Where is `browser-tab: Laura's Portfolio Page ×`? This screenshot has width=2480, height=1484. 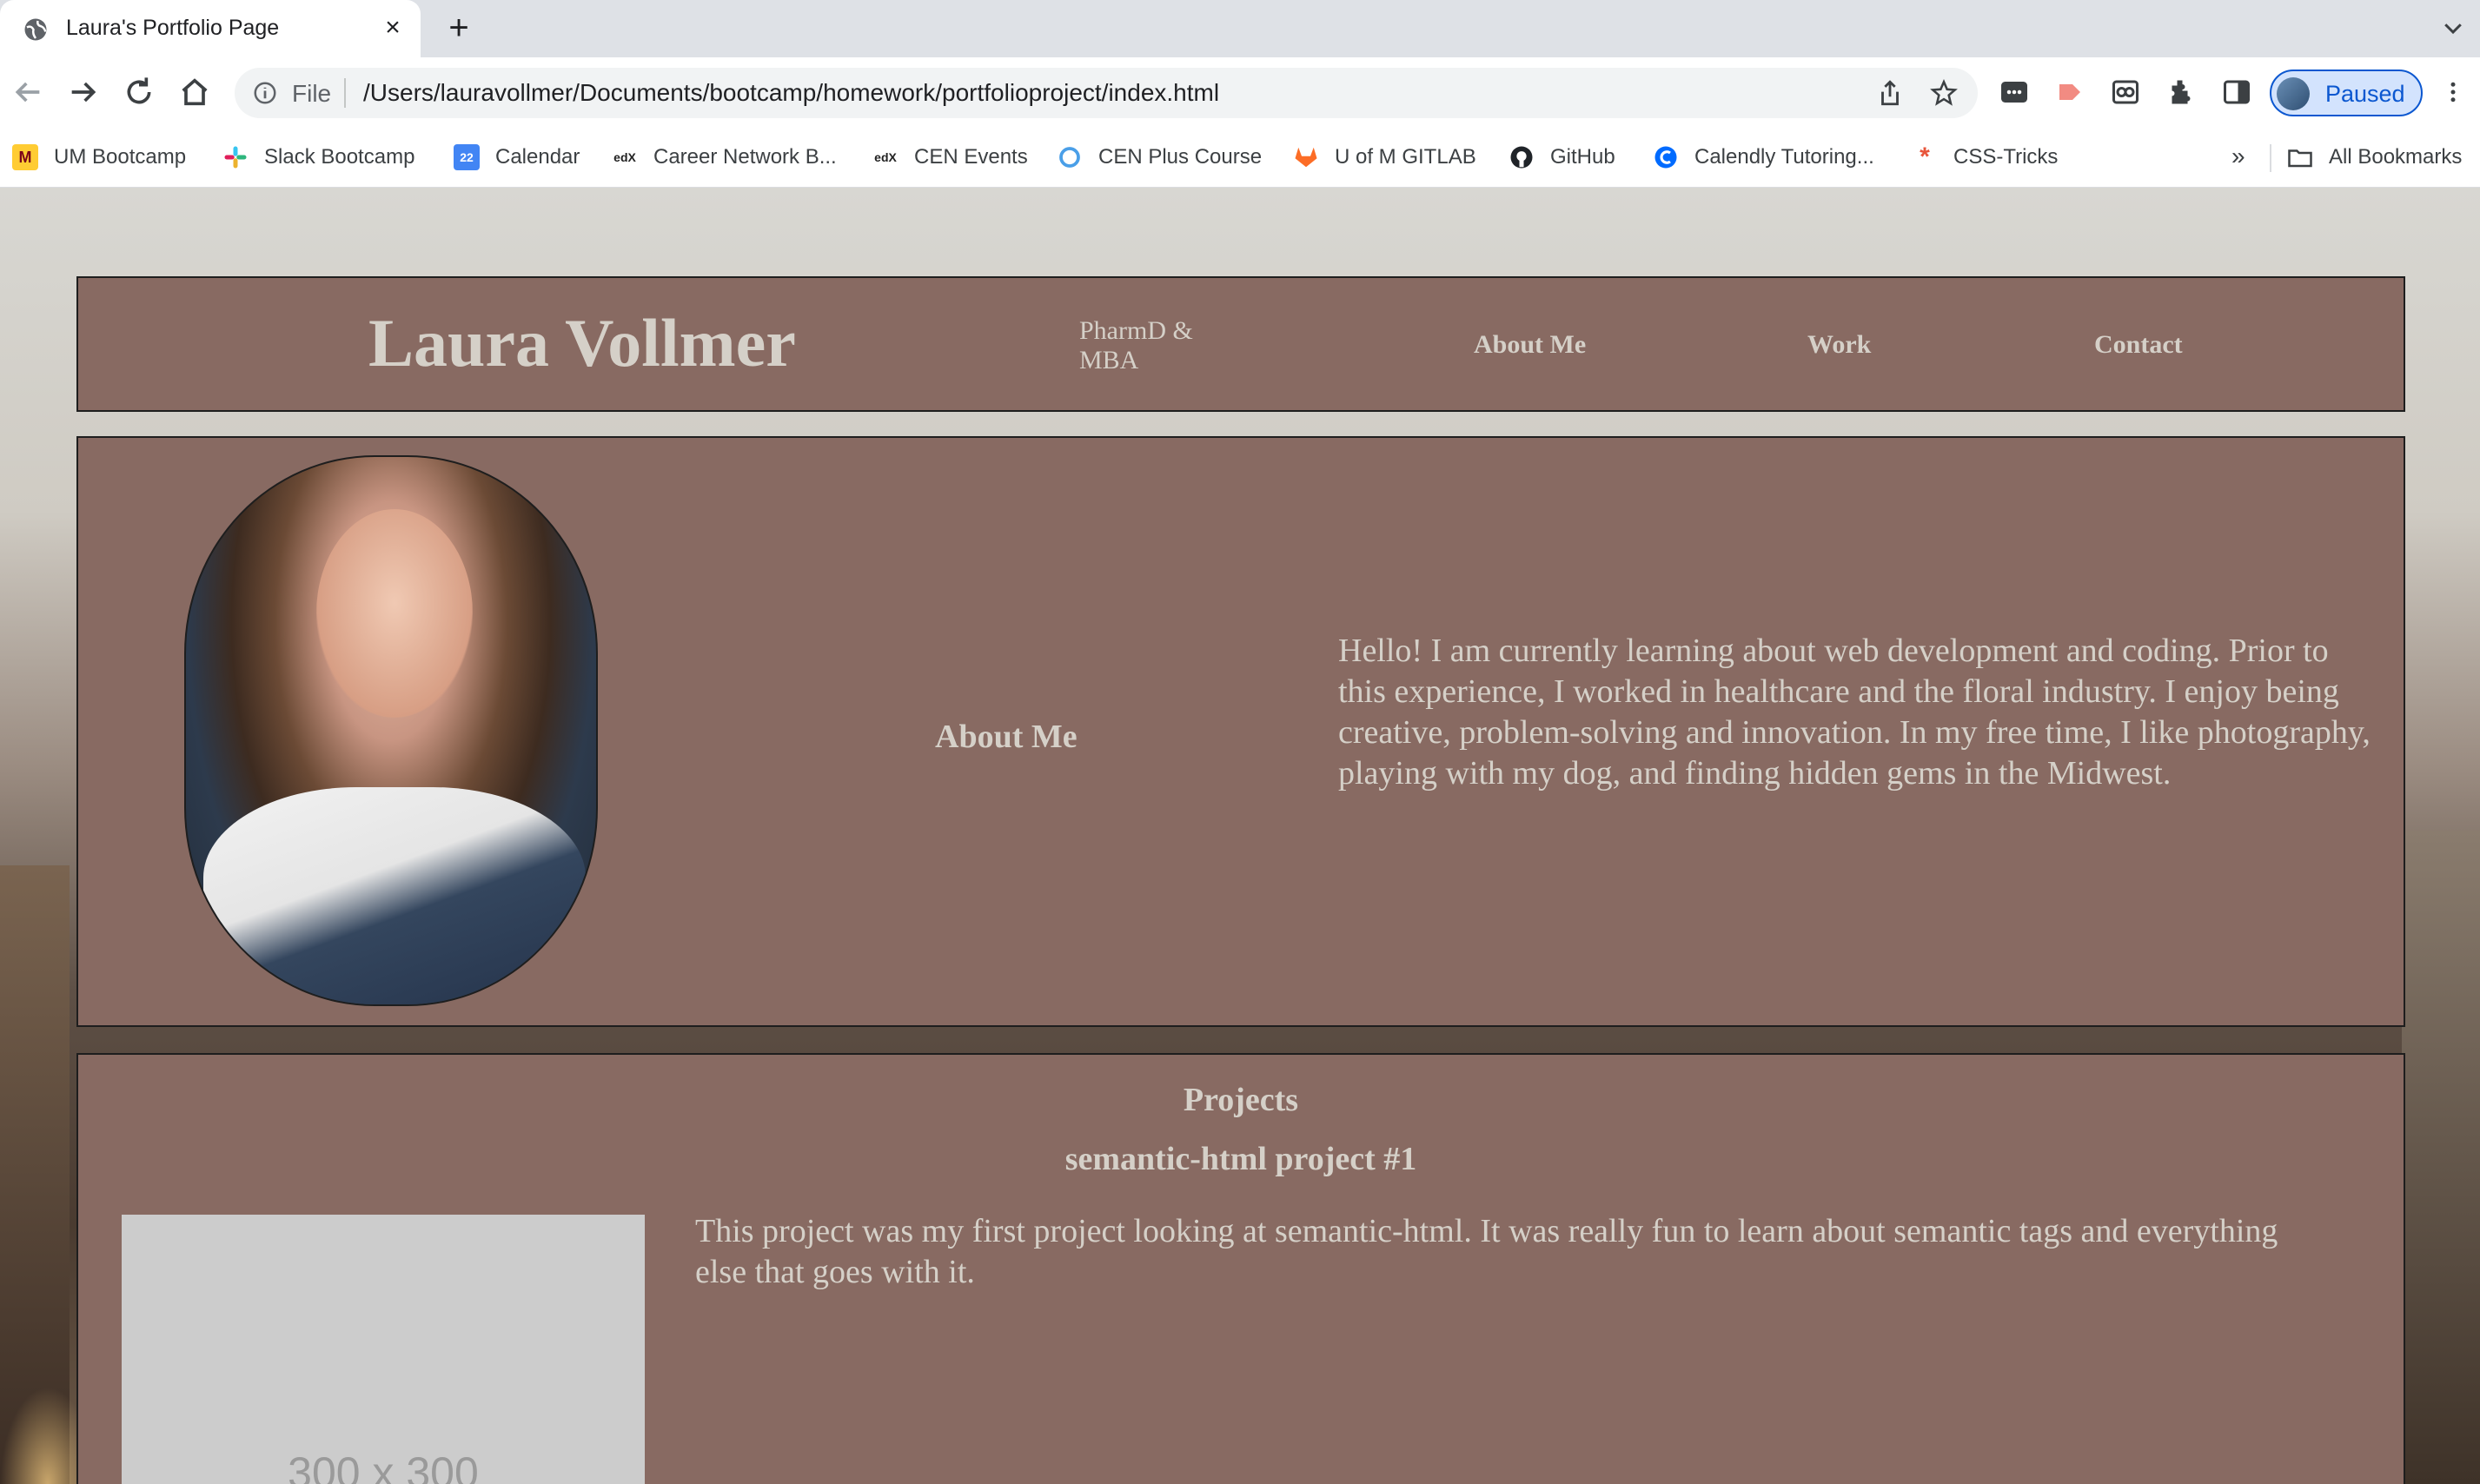 browser-tab: Laura's Portfolio Page × is located at coordinates (210, 28).